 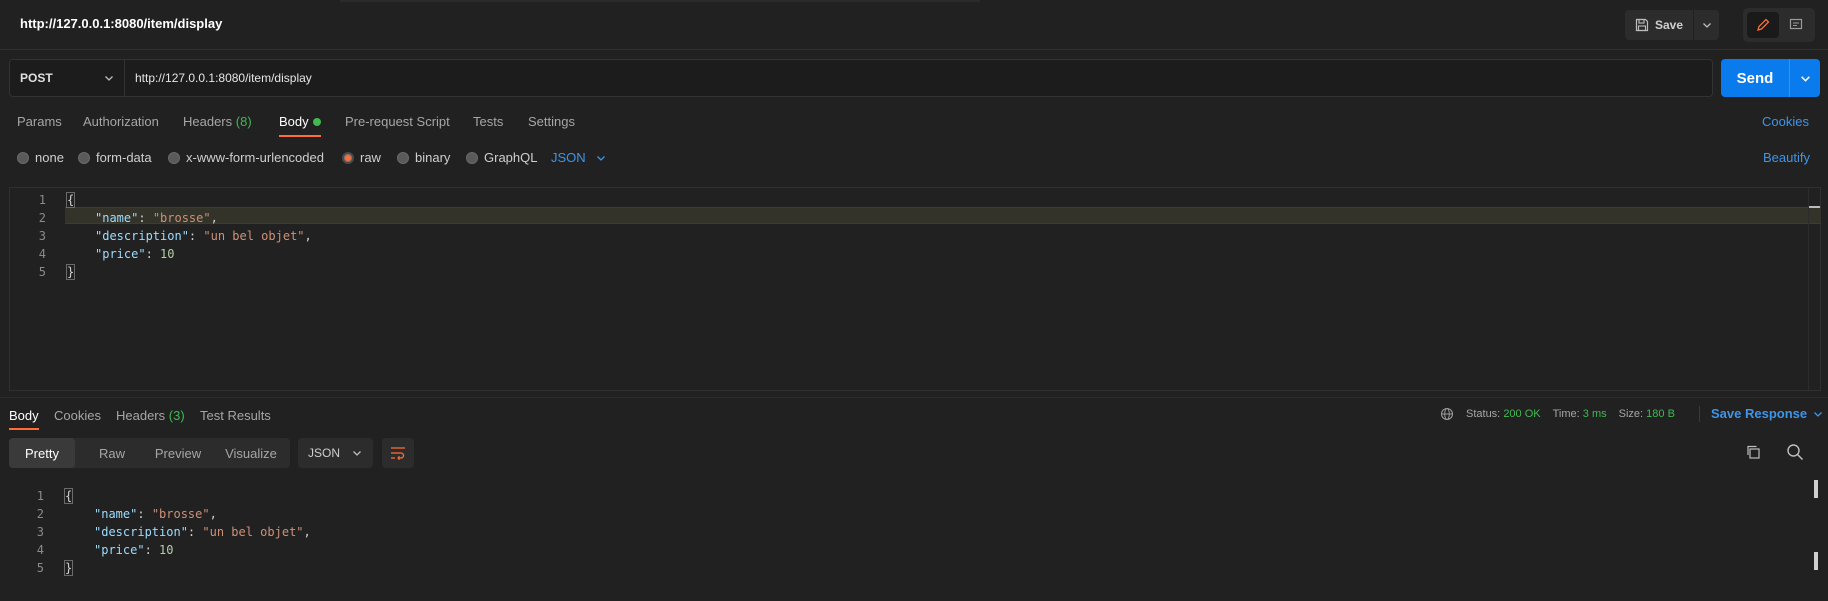 I want to click on time-label: Time:, so click(x=1566, y=414).